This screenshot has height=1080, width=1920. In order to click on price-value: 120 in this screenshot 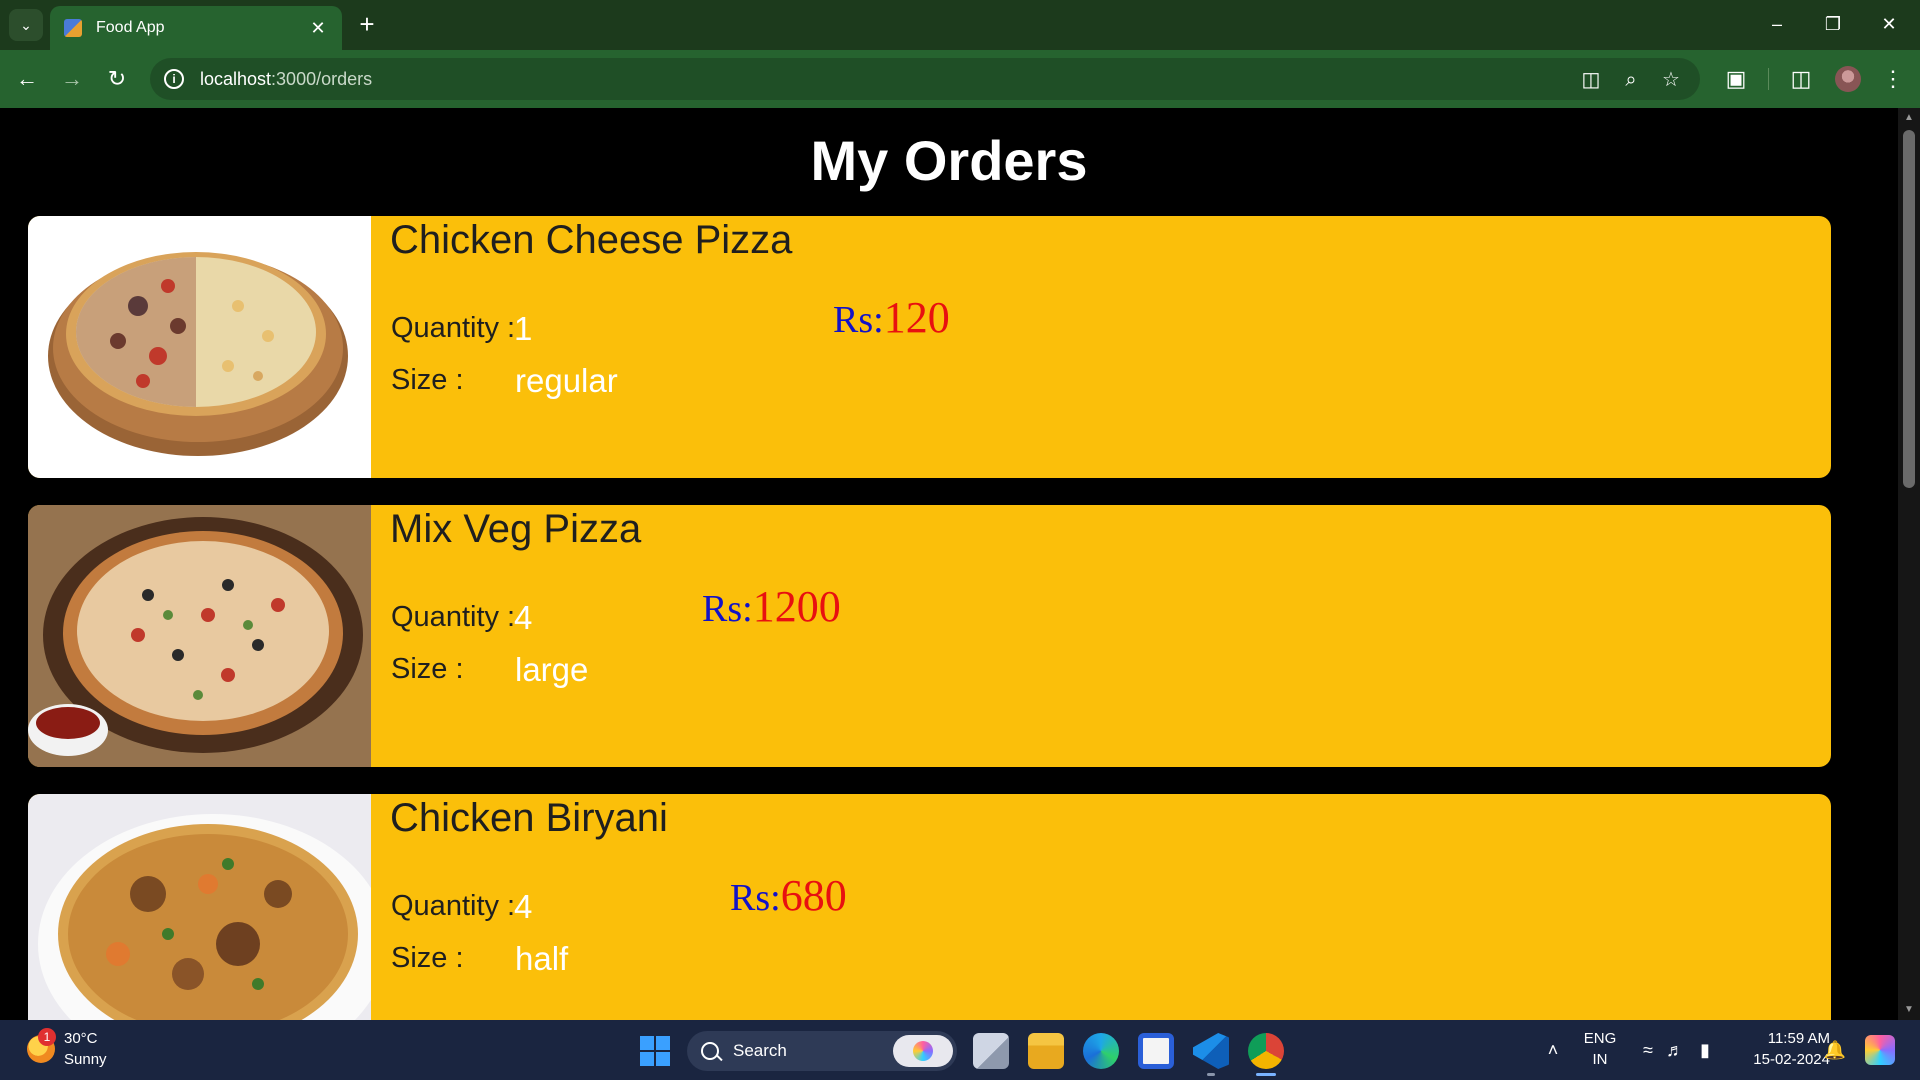, I will do `click(916, 317)`.